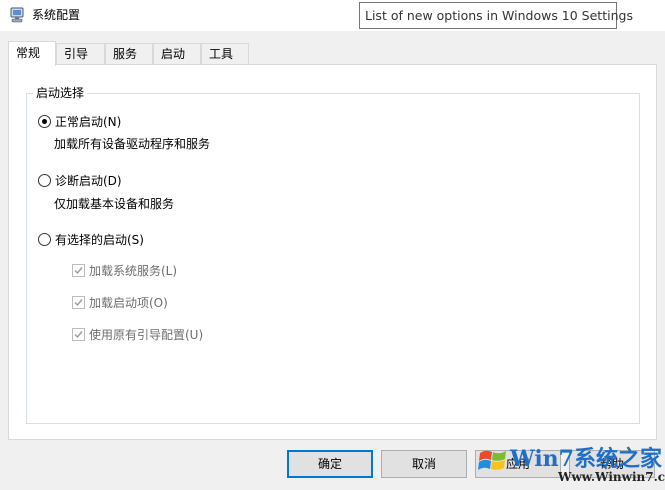 The height and width of the screenshot is (490, 665). What do you see at coordinates (177, 53) in the screenshot?
I see `tab-startup: 启动` at bounding box center [177, 53].